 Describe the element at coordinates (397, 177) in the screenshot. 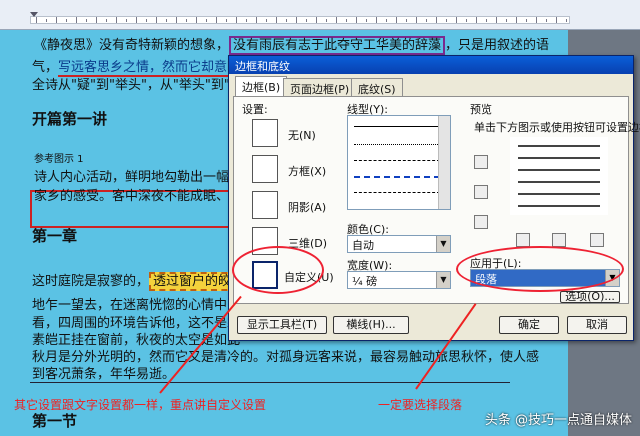

I see `style-dashed-selected` at that location.